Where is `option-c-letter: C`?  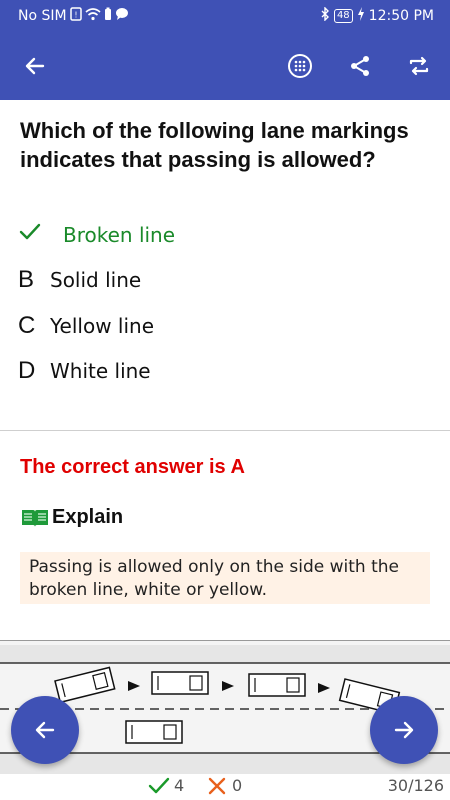 option-c-letter: C is located at coordinates (27, 325).